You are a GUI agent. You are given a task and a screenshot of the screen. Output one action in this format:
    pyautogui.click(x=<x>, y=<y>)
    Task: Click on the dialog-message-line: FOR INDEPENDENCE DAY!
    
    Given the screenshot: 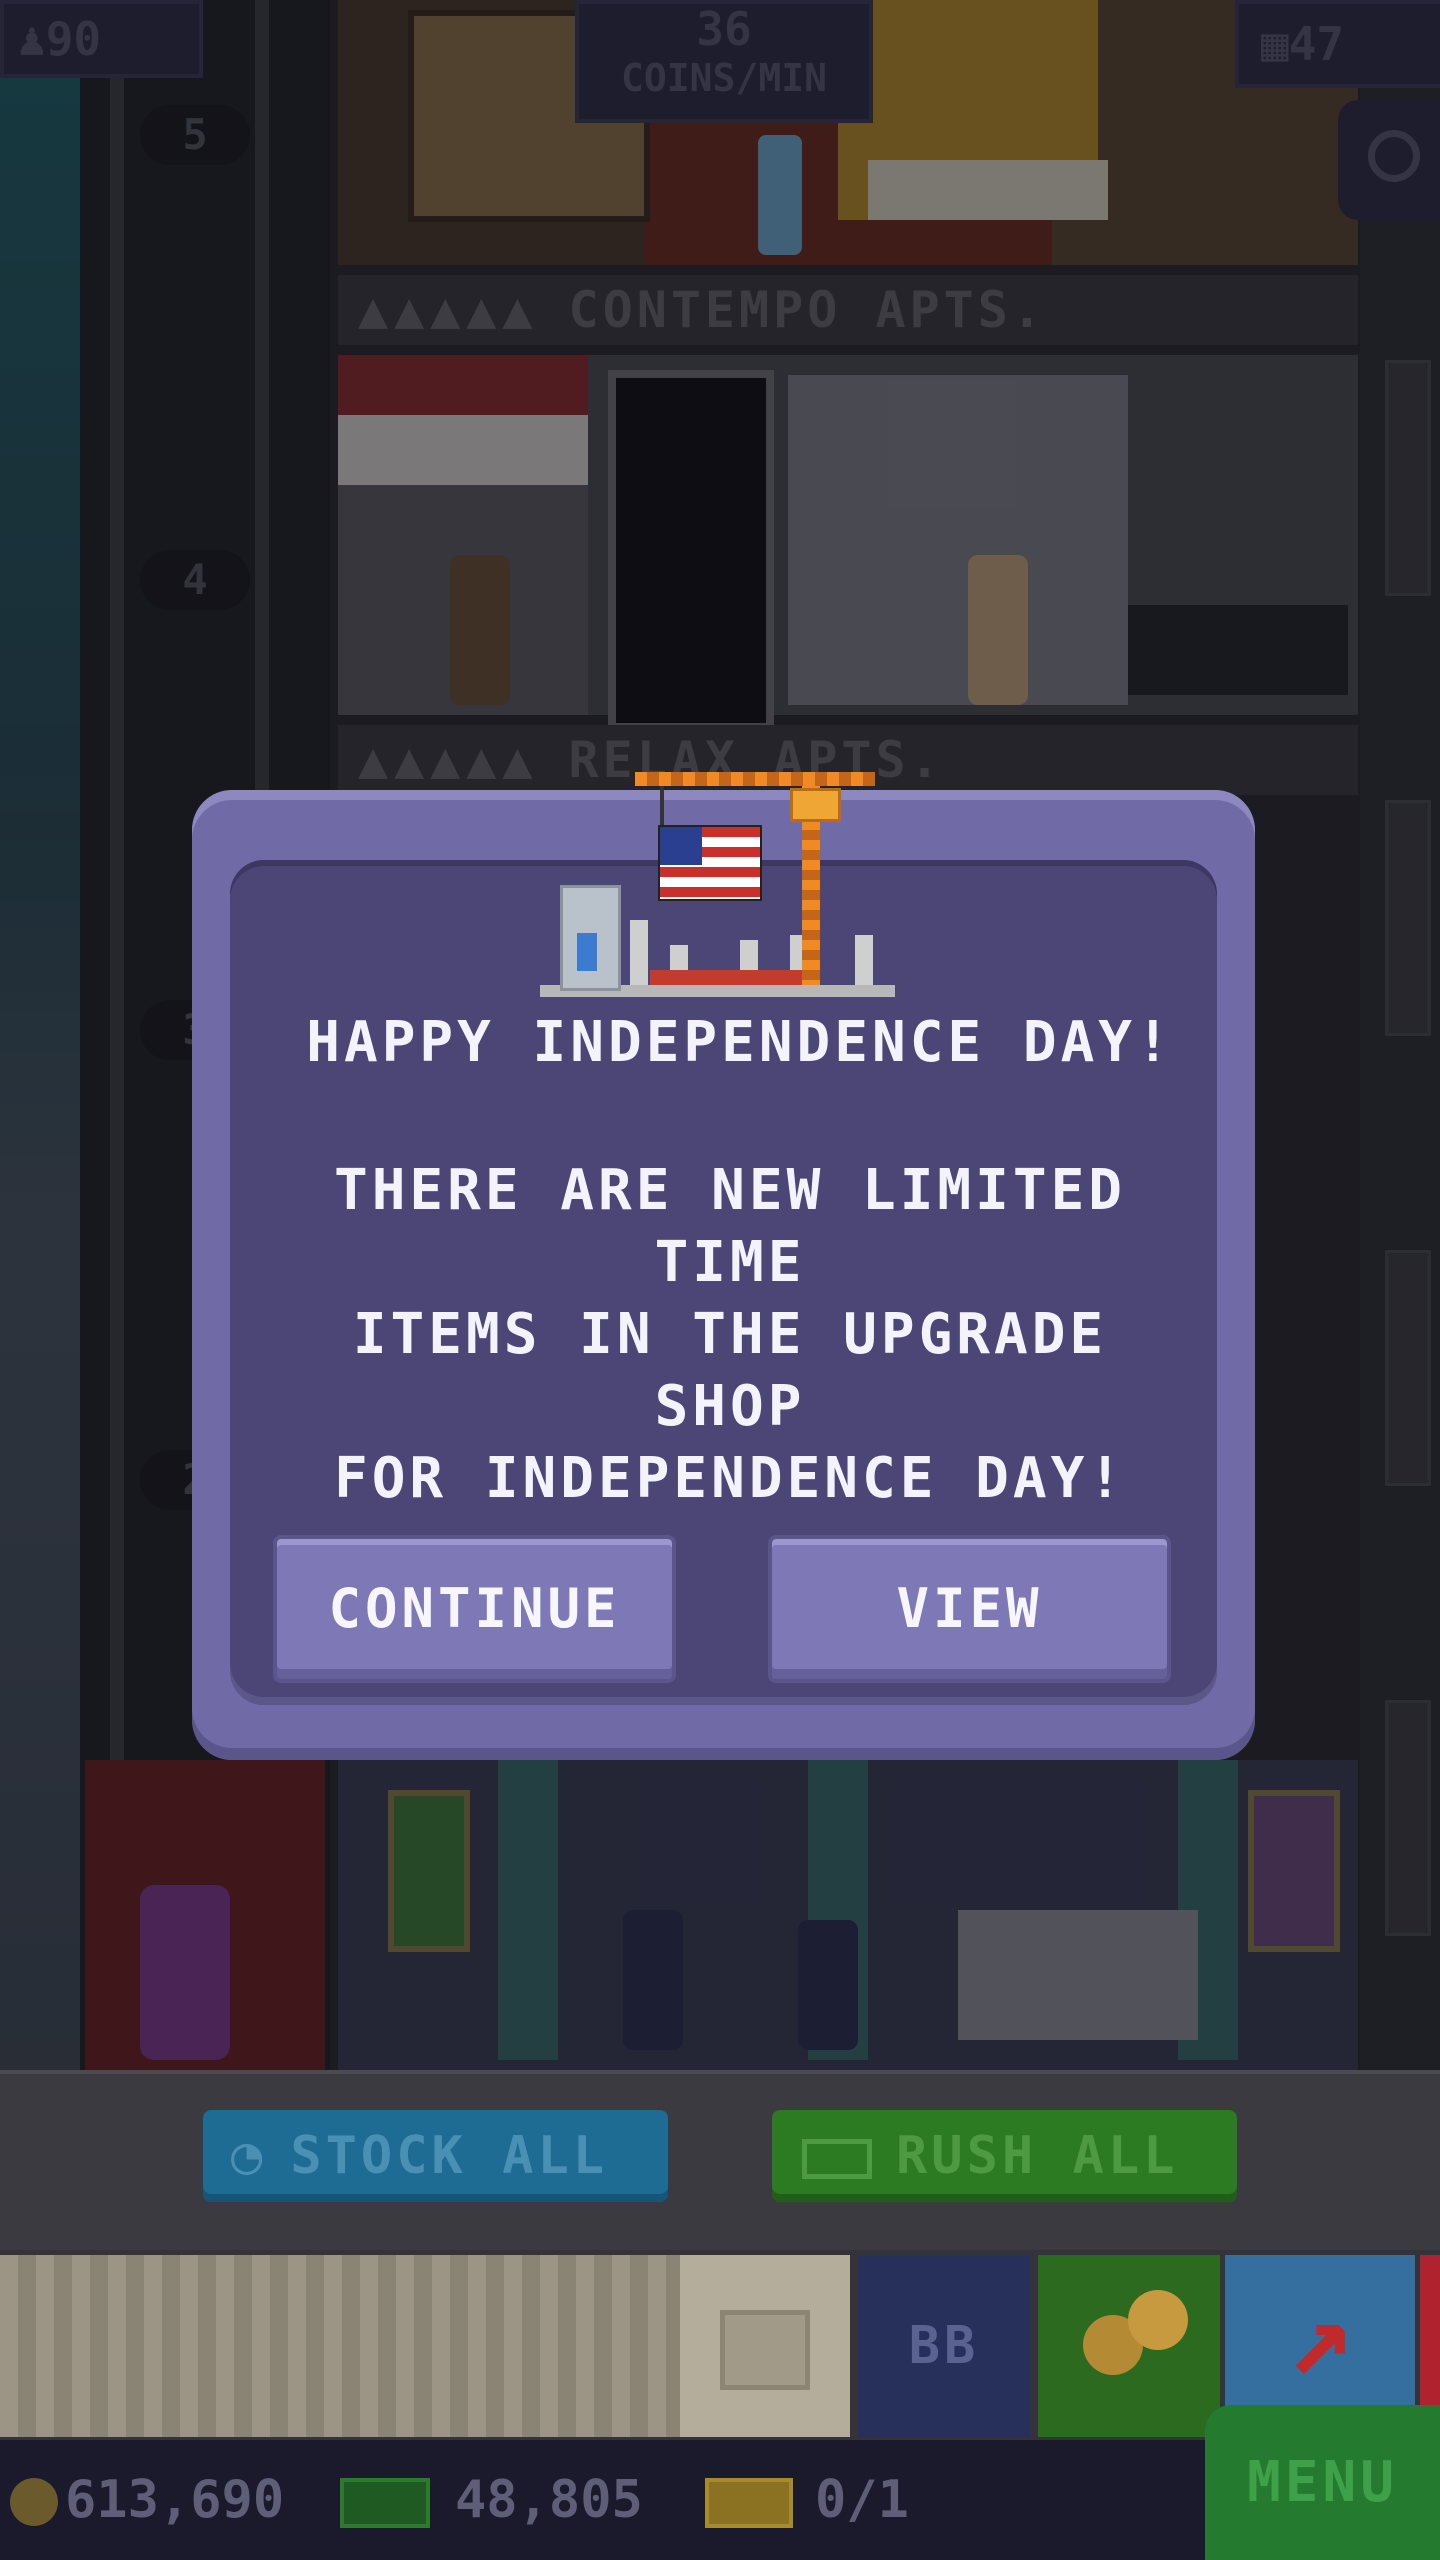 What is the action you would take?
    pyautogui.click(x=729, y=1478)
    